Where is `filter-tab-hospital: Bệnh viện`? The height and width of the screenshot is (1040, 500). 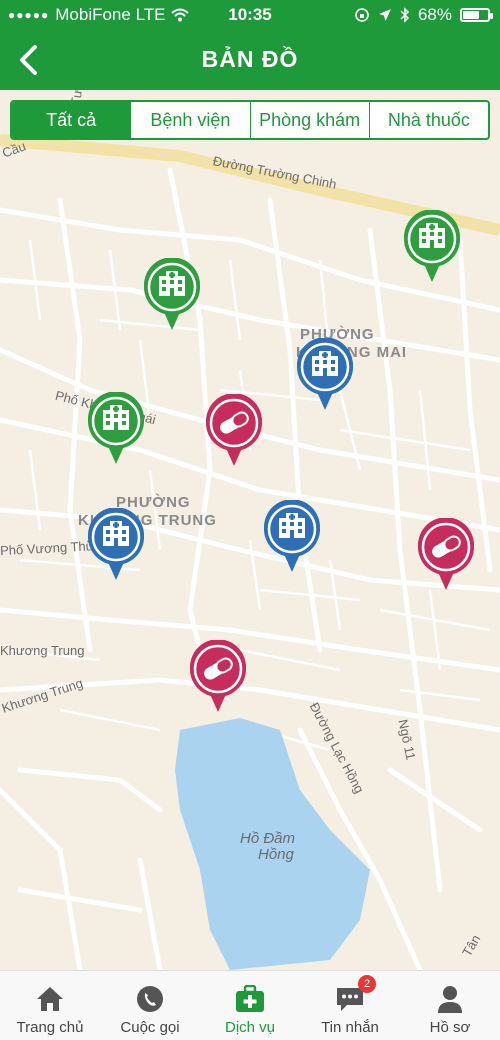 filter-tab-hospital: Bệnh viện is located at coordinates (189, 120).